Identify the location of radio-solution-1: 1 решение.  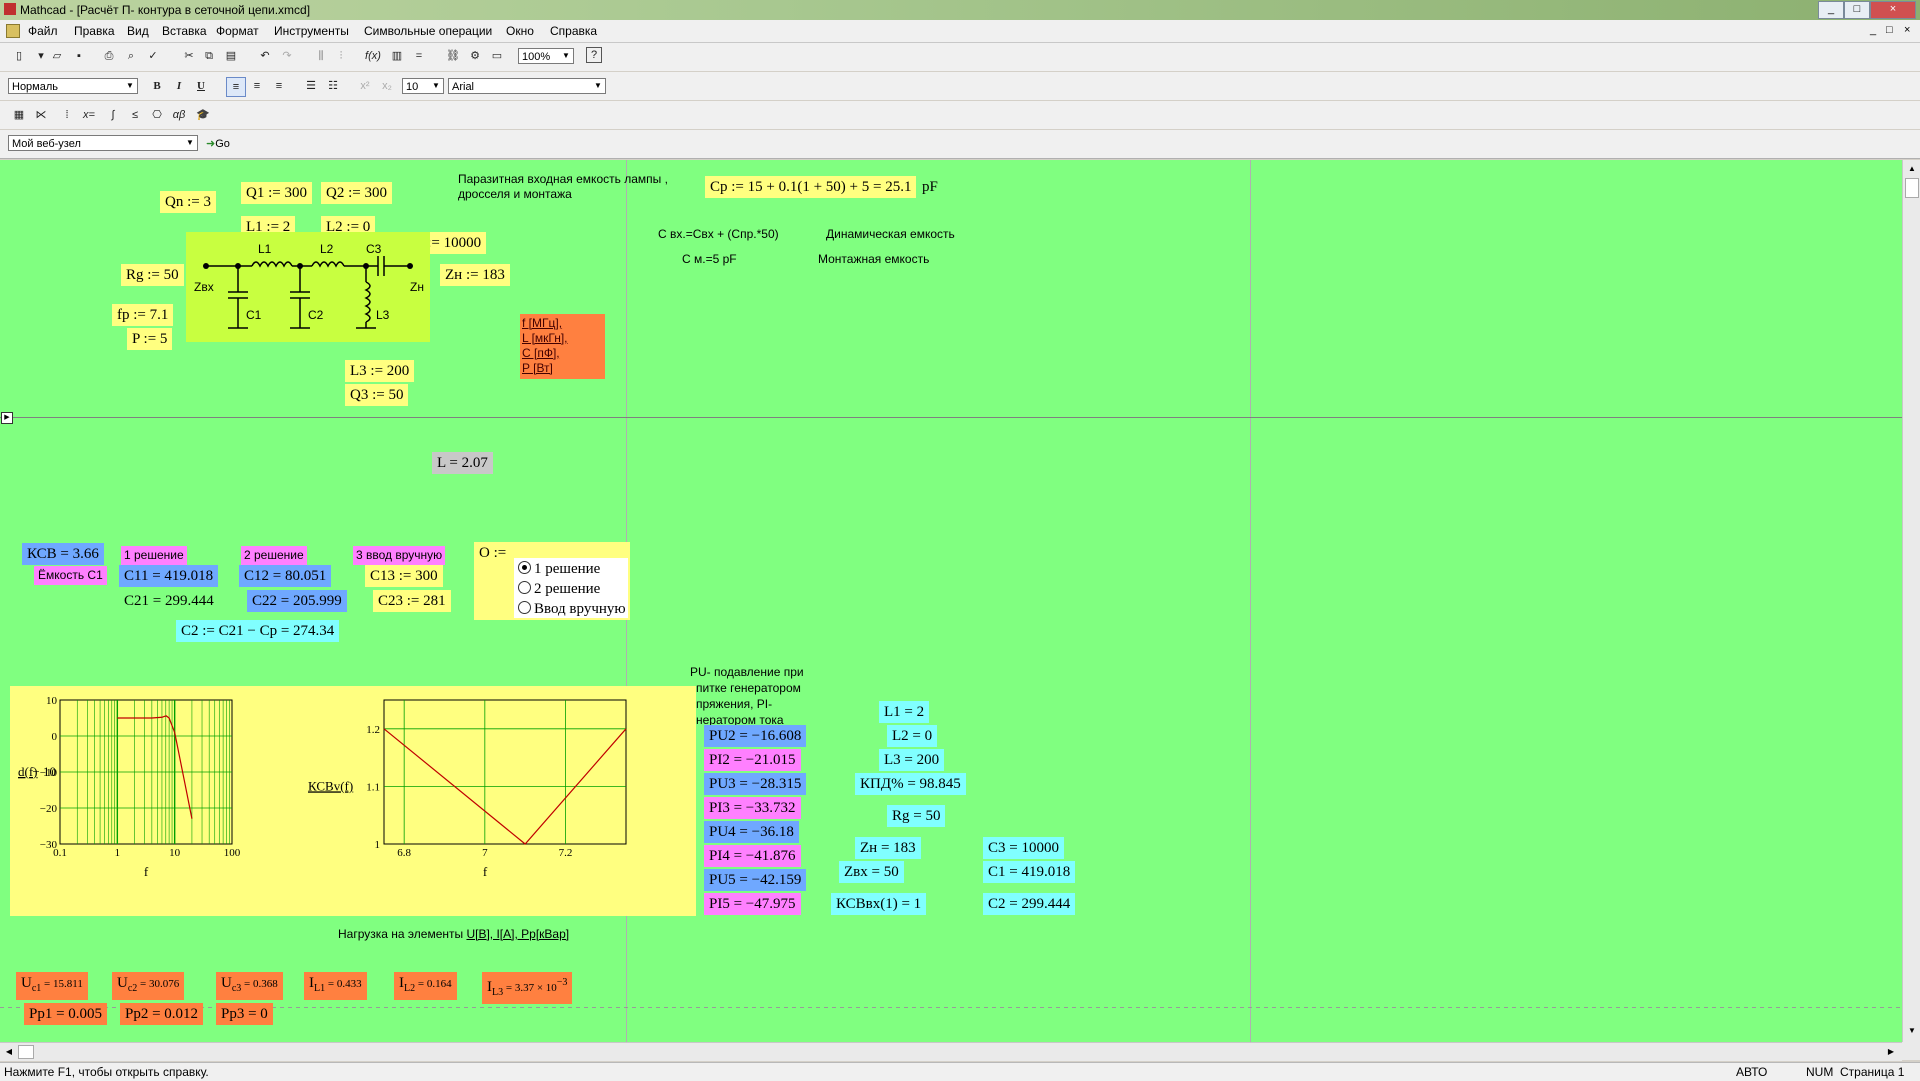
(559, 569).